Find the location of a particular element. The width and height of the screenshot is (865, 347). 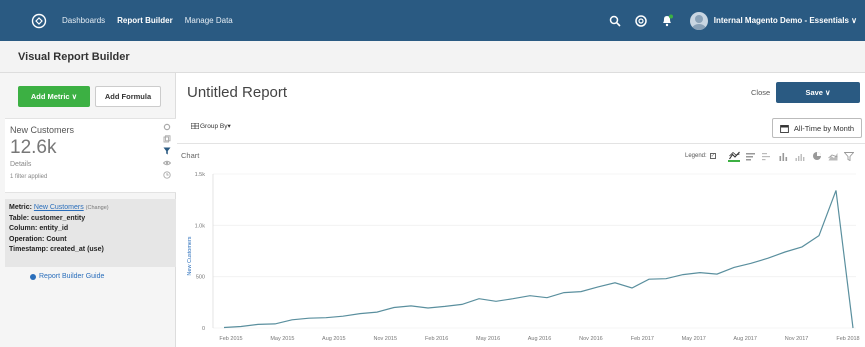

gear-icon is located at coordinates (167, 127).